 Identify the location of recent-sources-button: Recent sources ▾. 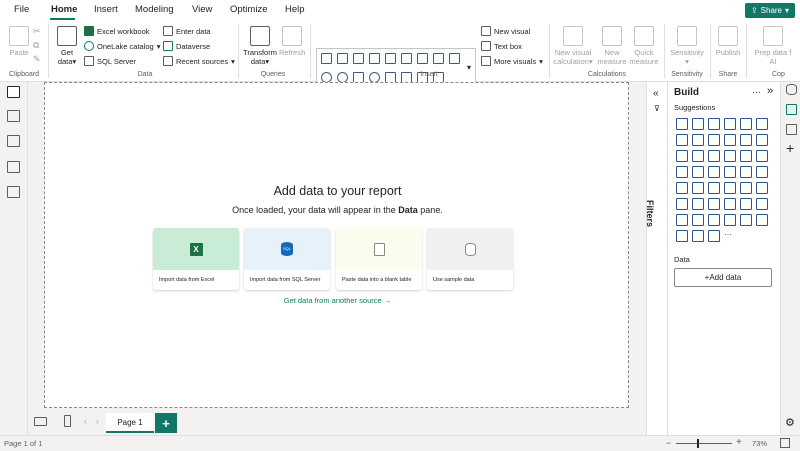
(199, 61).